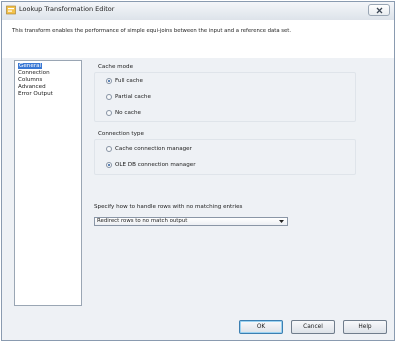 The width and height of the screenshot is (398, 344). I want to click on chevron-down-icon, so click(281, 221).